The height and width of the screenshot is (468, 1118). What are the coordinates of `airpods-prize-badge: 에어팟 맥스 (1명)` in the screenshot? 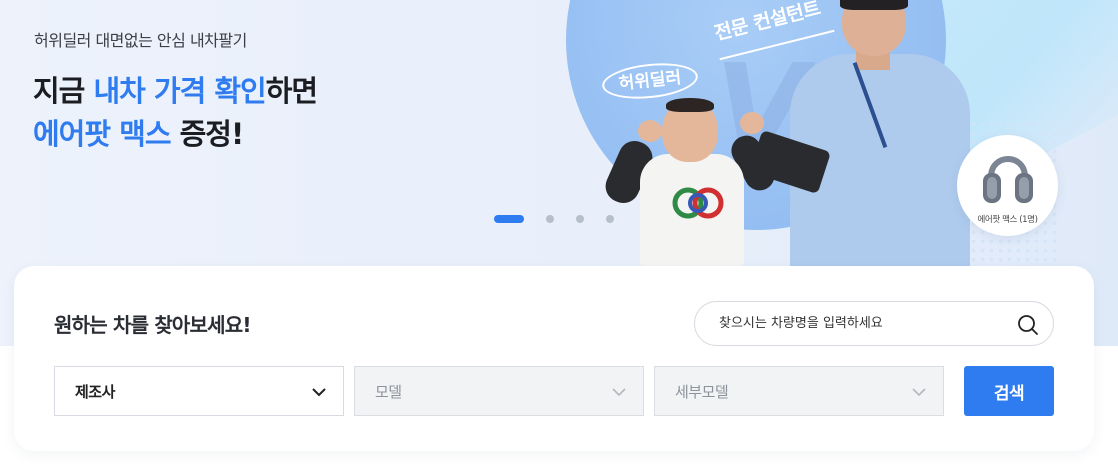 It's located at (1007, 185).